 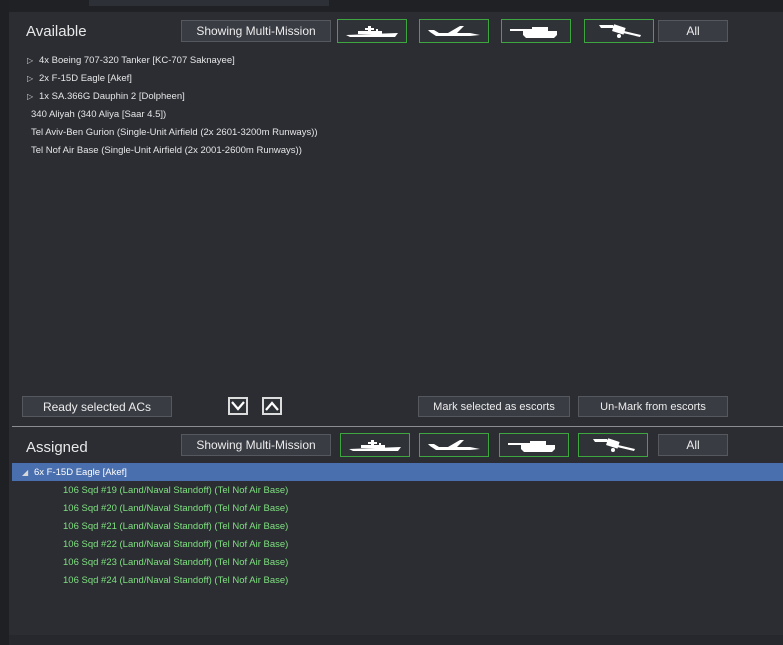 I want to click on assigned-satellite-filter, so click(x=613, y=445).